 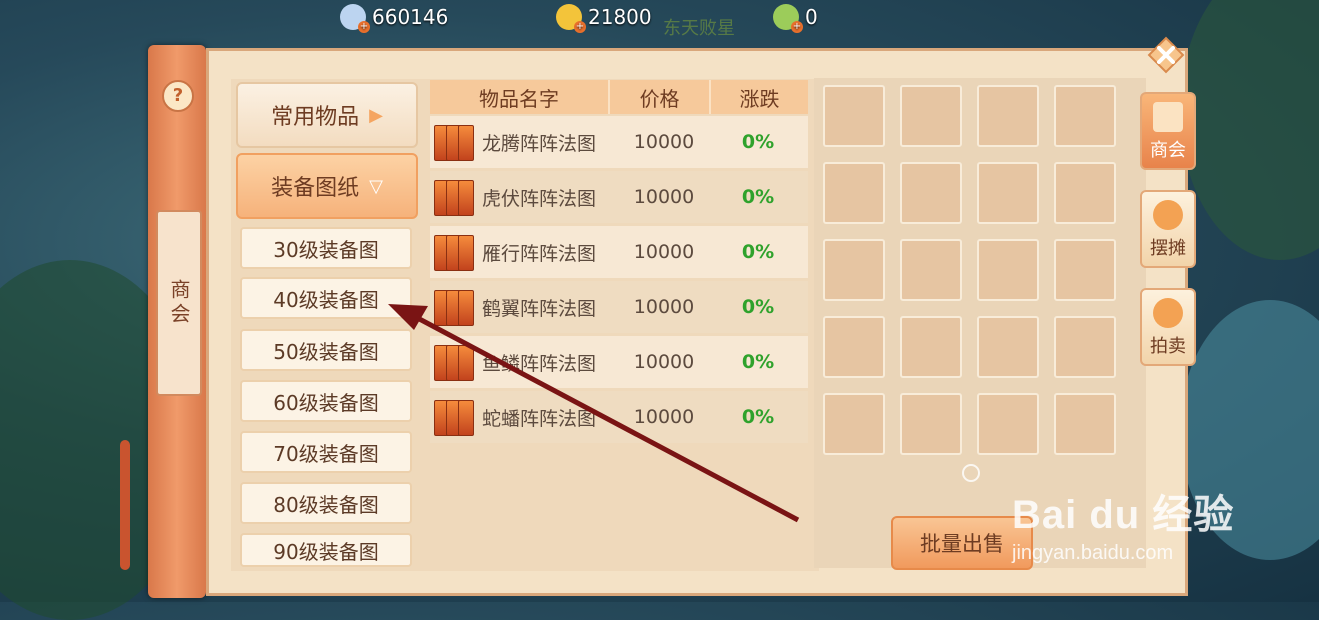 I want to click on watermark-url: jingyan.baidu.com, so click(x=1093, y=553).